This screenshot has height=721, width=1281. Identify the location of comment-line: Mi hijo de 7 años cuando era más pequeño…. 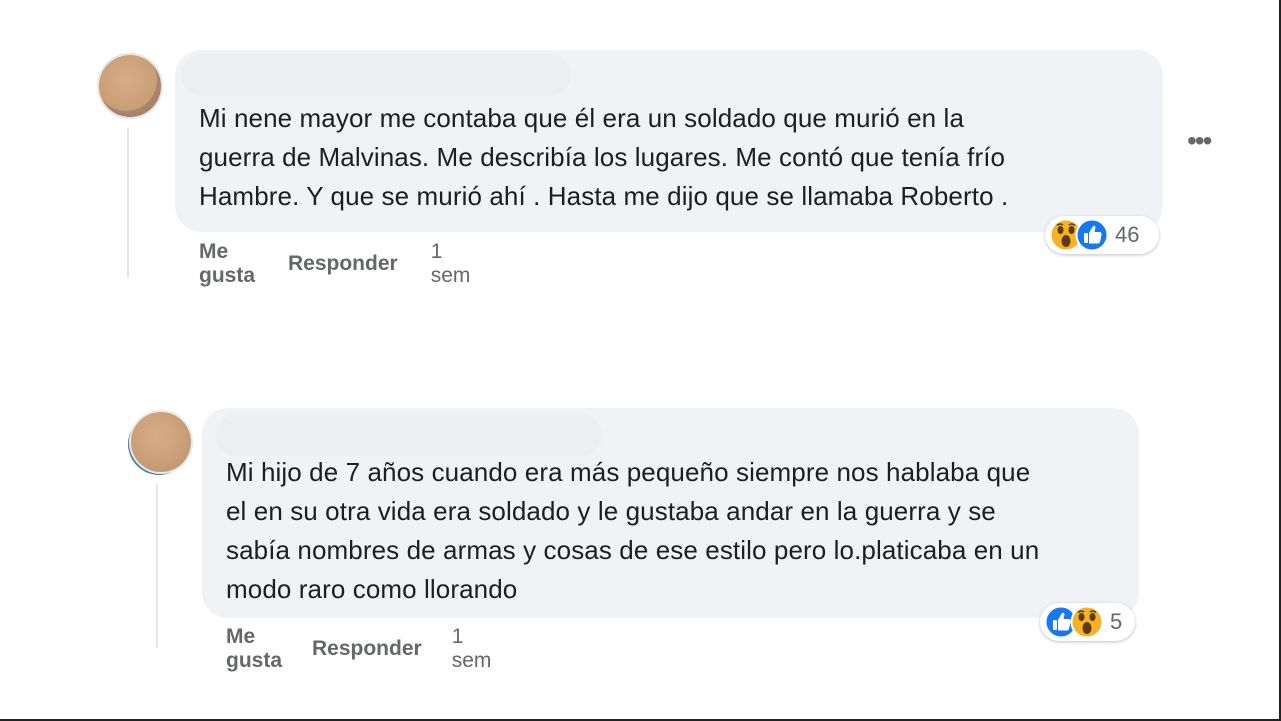
(628, 472).